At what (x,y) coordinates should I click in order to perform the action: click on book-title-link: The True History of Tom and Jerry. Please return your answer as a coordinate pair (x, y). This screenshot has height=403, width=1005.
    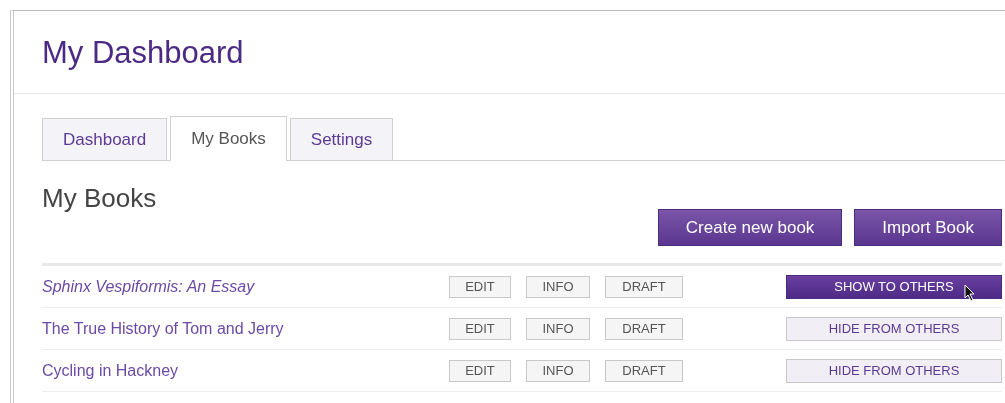
    Looking at the image, I should click on (245, 328).